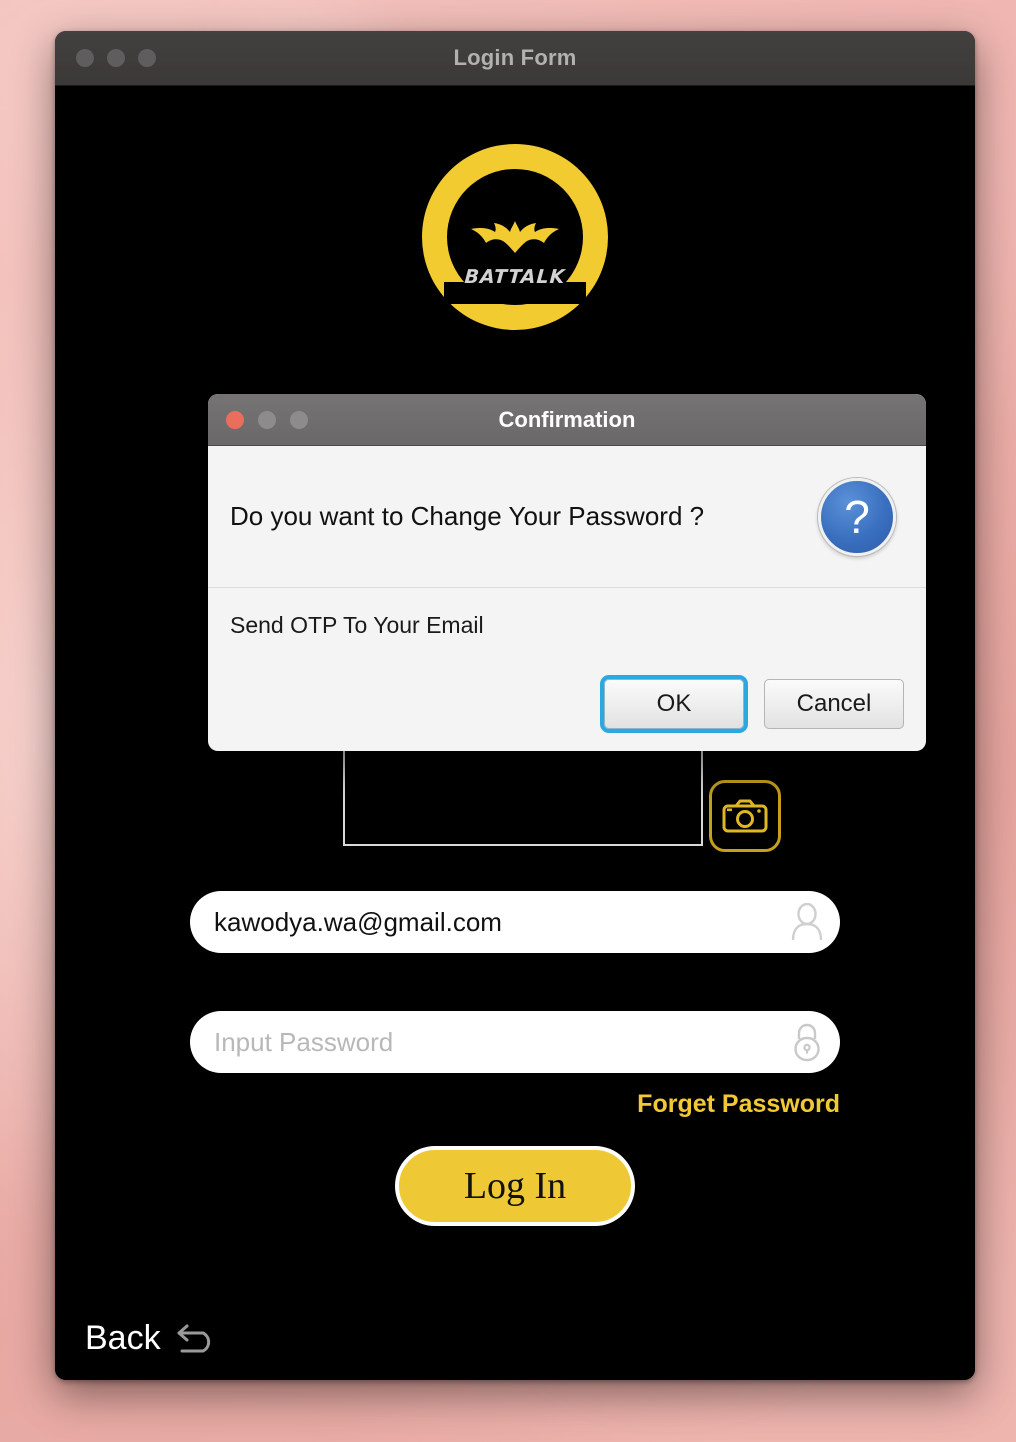 The image size is (1016, 1442). I want to click on confirmation-traffic-lights, so click(267, 419).